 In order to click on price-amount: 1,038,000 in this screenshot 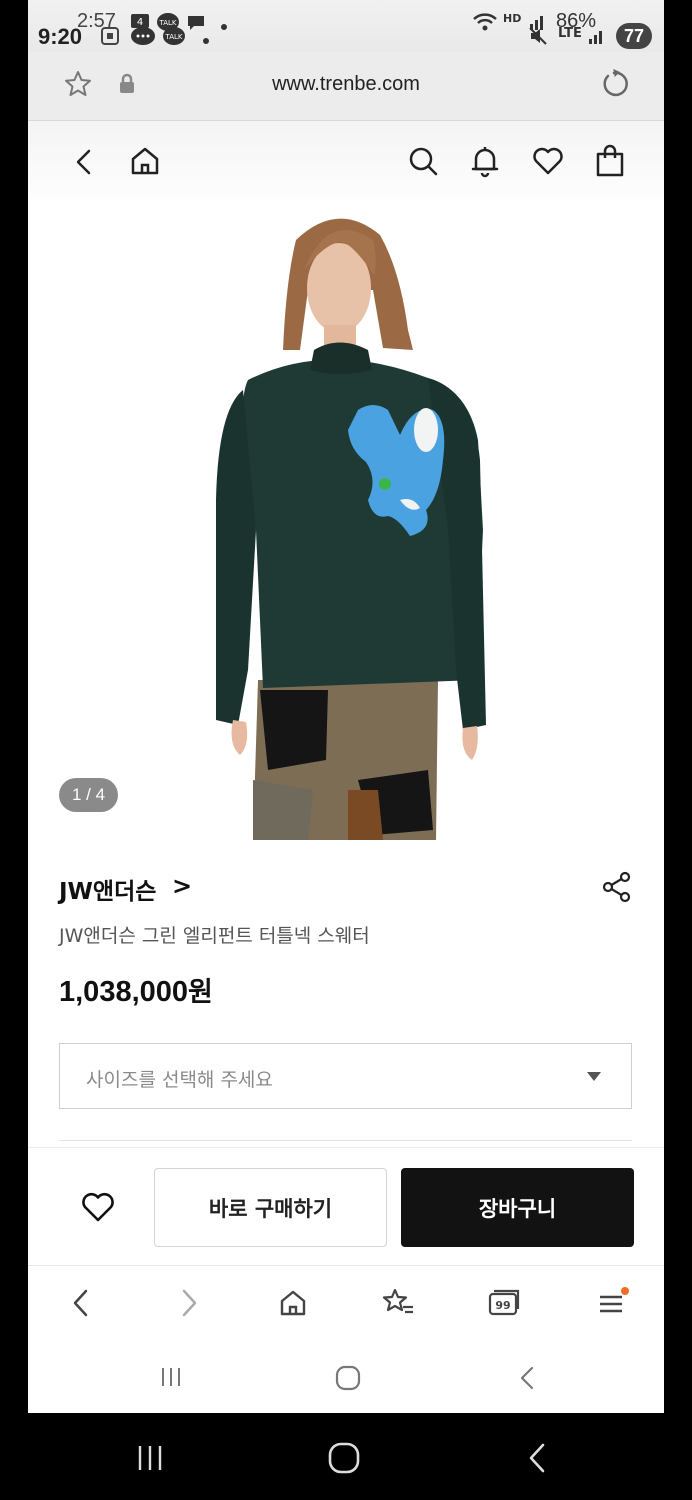, I will do `click(124, 992)`.